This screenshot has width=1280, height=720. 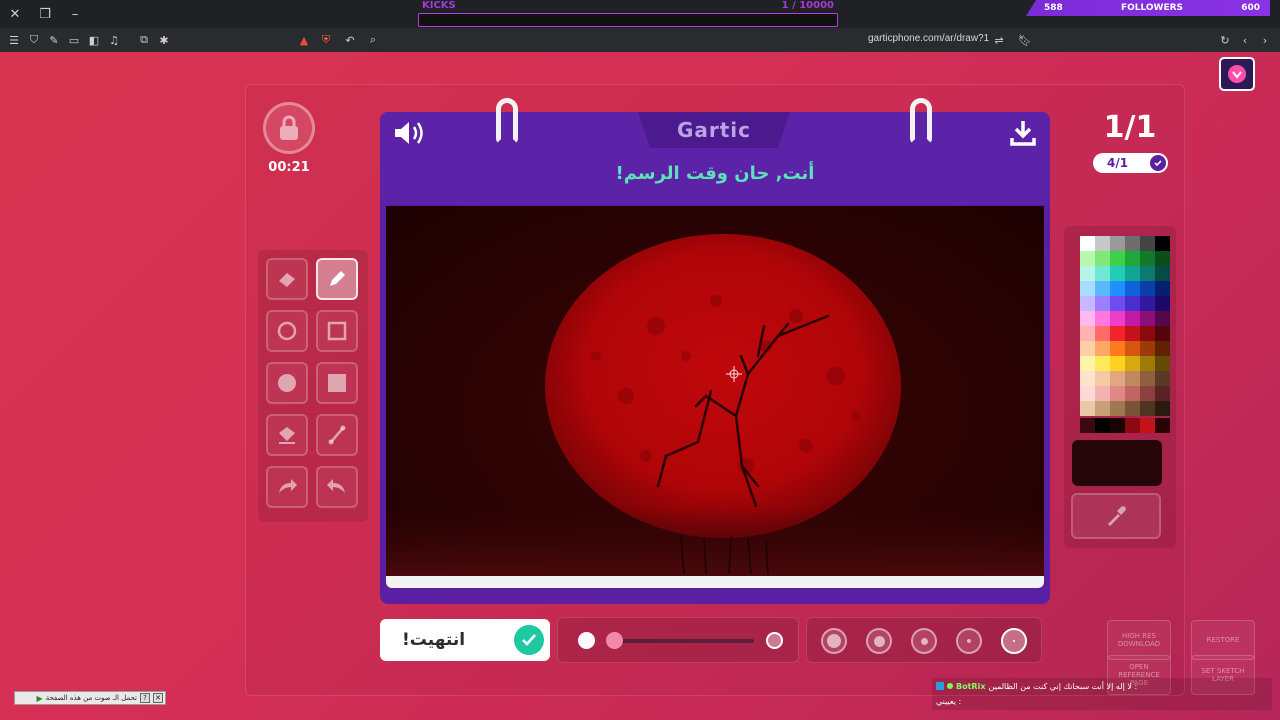 I want to click on undo-icon: ↶, so click(x=350, y=40).